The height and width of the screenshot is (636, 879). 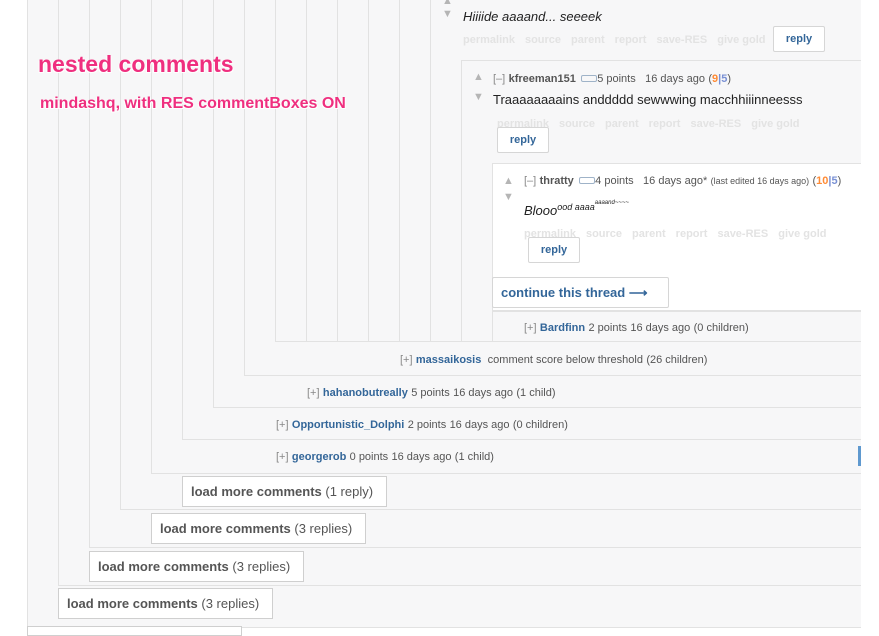 What do you see at coordinates (677, 360) in the screenshot?
I see `children-count: (26 children)` at bounding box center [677, 360].